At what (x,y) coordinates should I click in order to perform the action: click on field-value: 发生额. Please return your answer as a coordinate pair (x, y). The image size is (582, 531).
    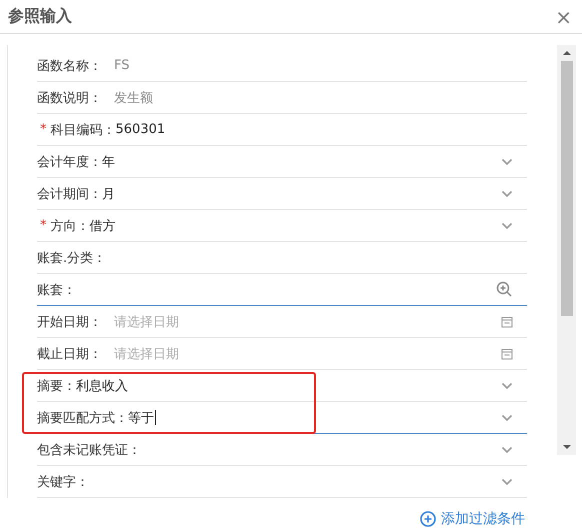
    Looking at the image, I should click on (133, 98).